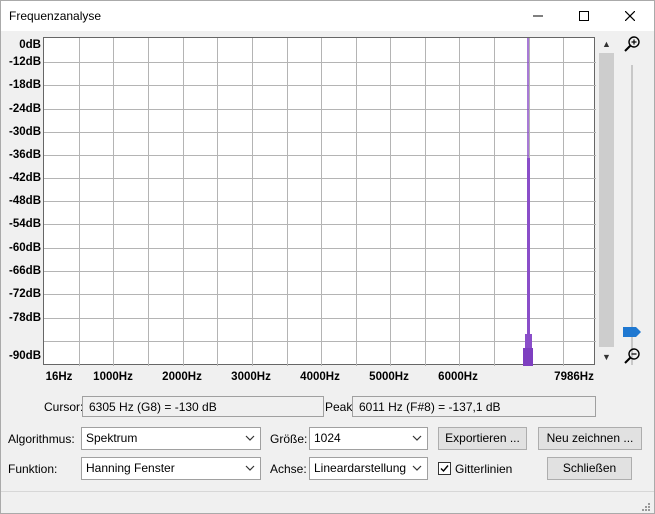 Image resolution: width=655 pixels, height=514 pixels. I want to click on size-select: 1024, so click(368, 438).